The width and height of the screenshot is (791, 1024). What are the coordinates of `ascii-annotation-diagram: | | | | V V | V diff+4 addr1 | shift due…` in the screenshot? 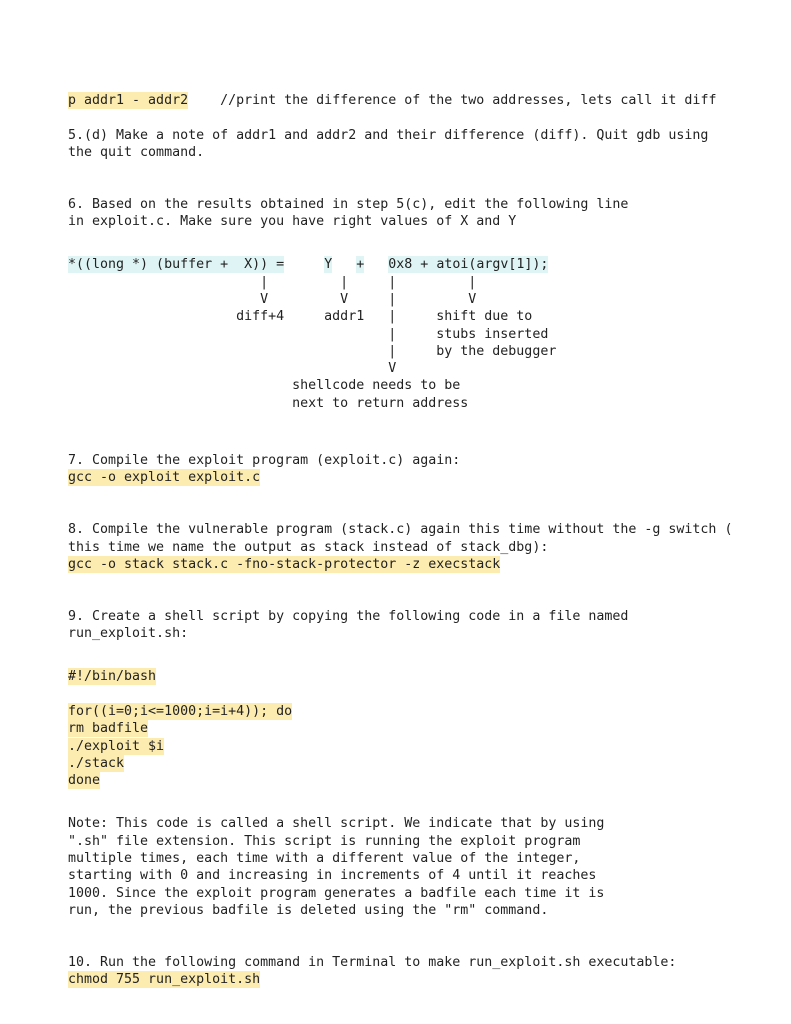 It's located at (396, 342).